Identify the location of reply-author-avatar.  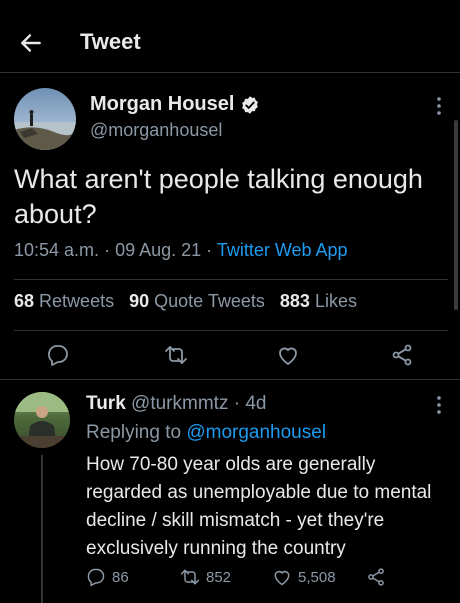
(42, 420).